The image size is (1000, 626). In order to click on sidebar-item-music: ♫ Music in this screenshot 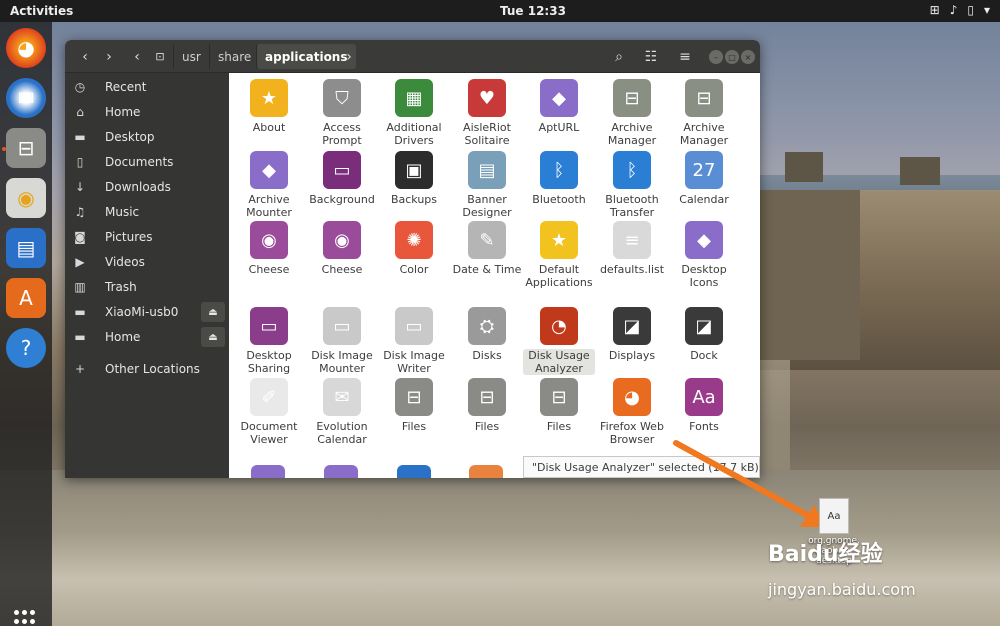, I will do `click(147, 212)`.